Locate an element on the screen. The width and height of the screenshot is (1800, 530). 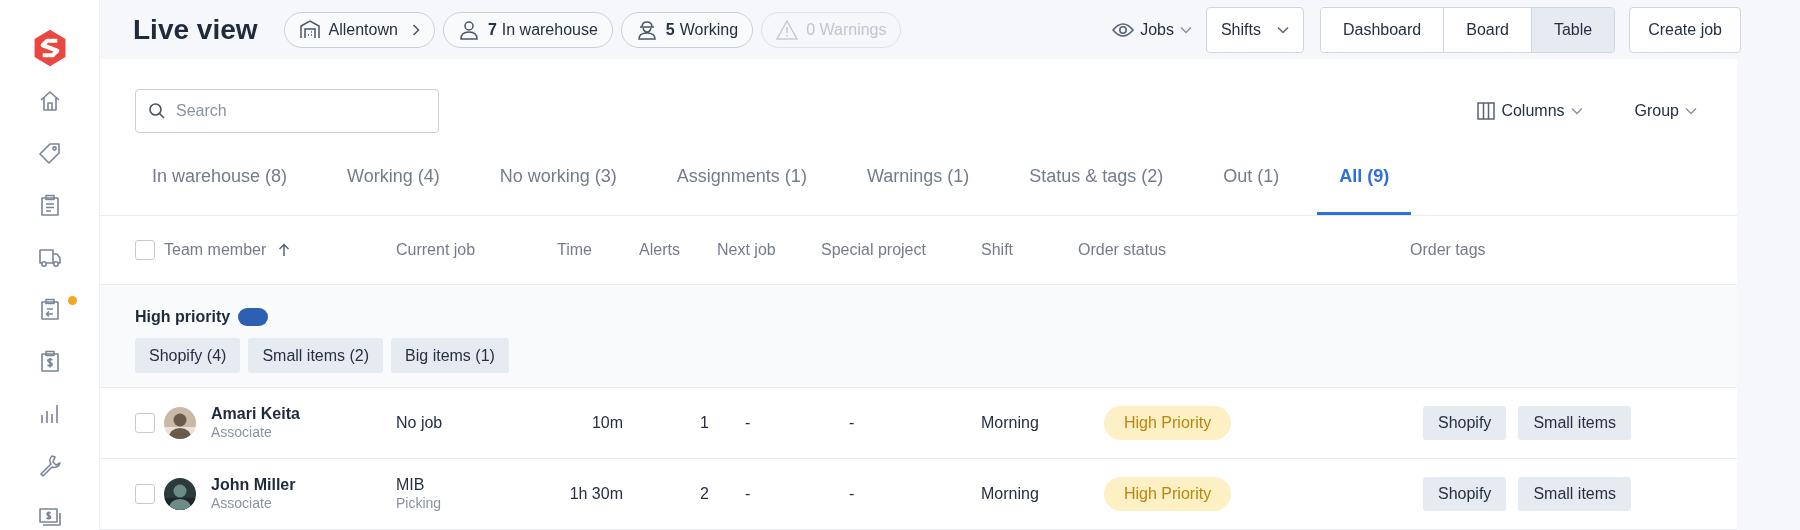
tab: All (9) is located at coordinates (1364, 174).